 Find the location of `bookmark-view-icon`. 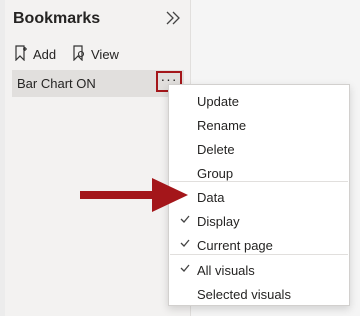

bookmark-view-icon is located at coordinates (81, 54).